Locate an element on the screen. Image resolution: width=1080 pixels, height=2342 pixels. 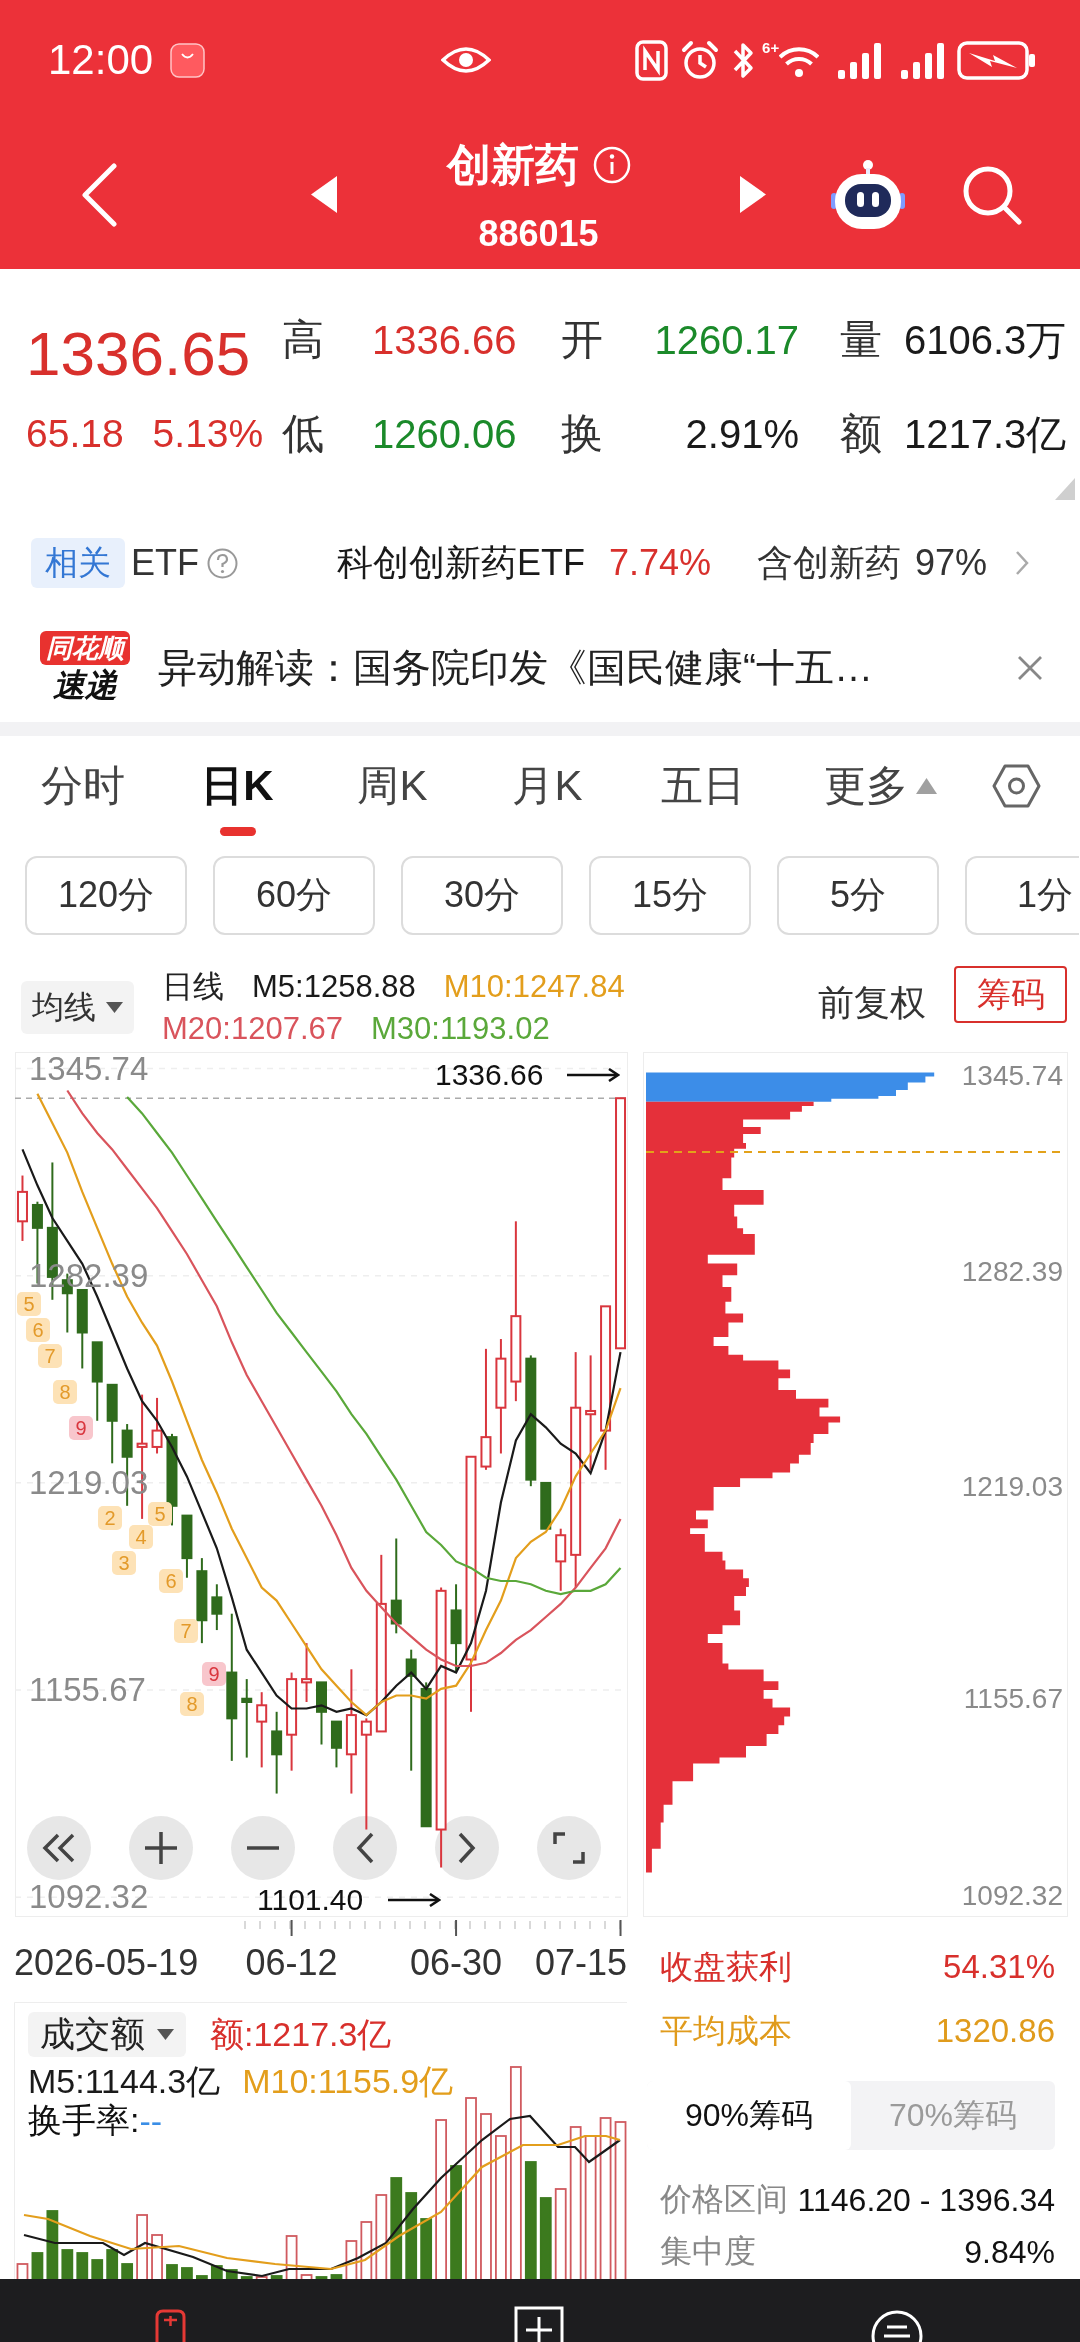
period-tab: 更多 is located at coordinates (880, 786).